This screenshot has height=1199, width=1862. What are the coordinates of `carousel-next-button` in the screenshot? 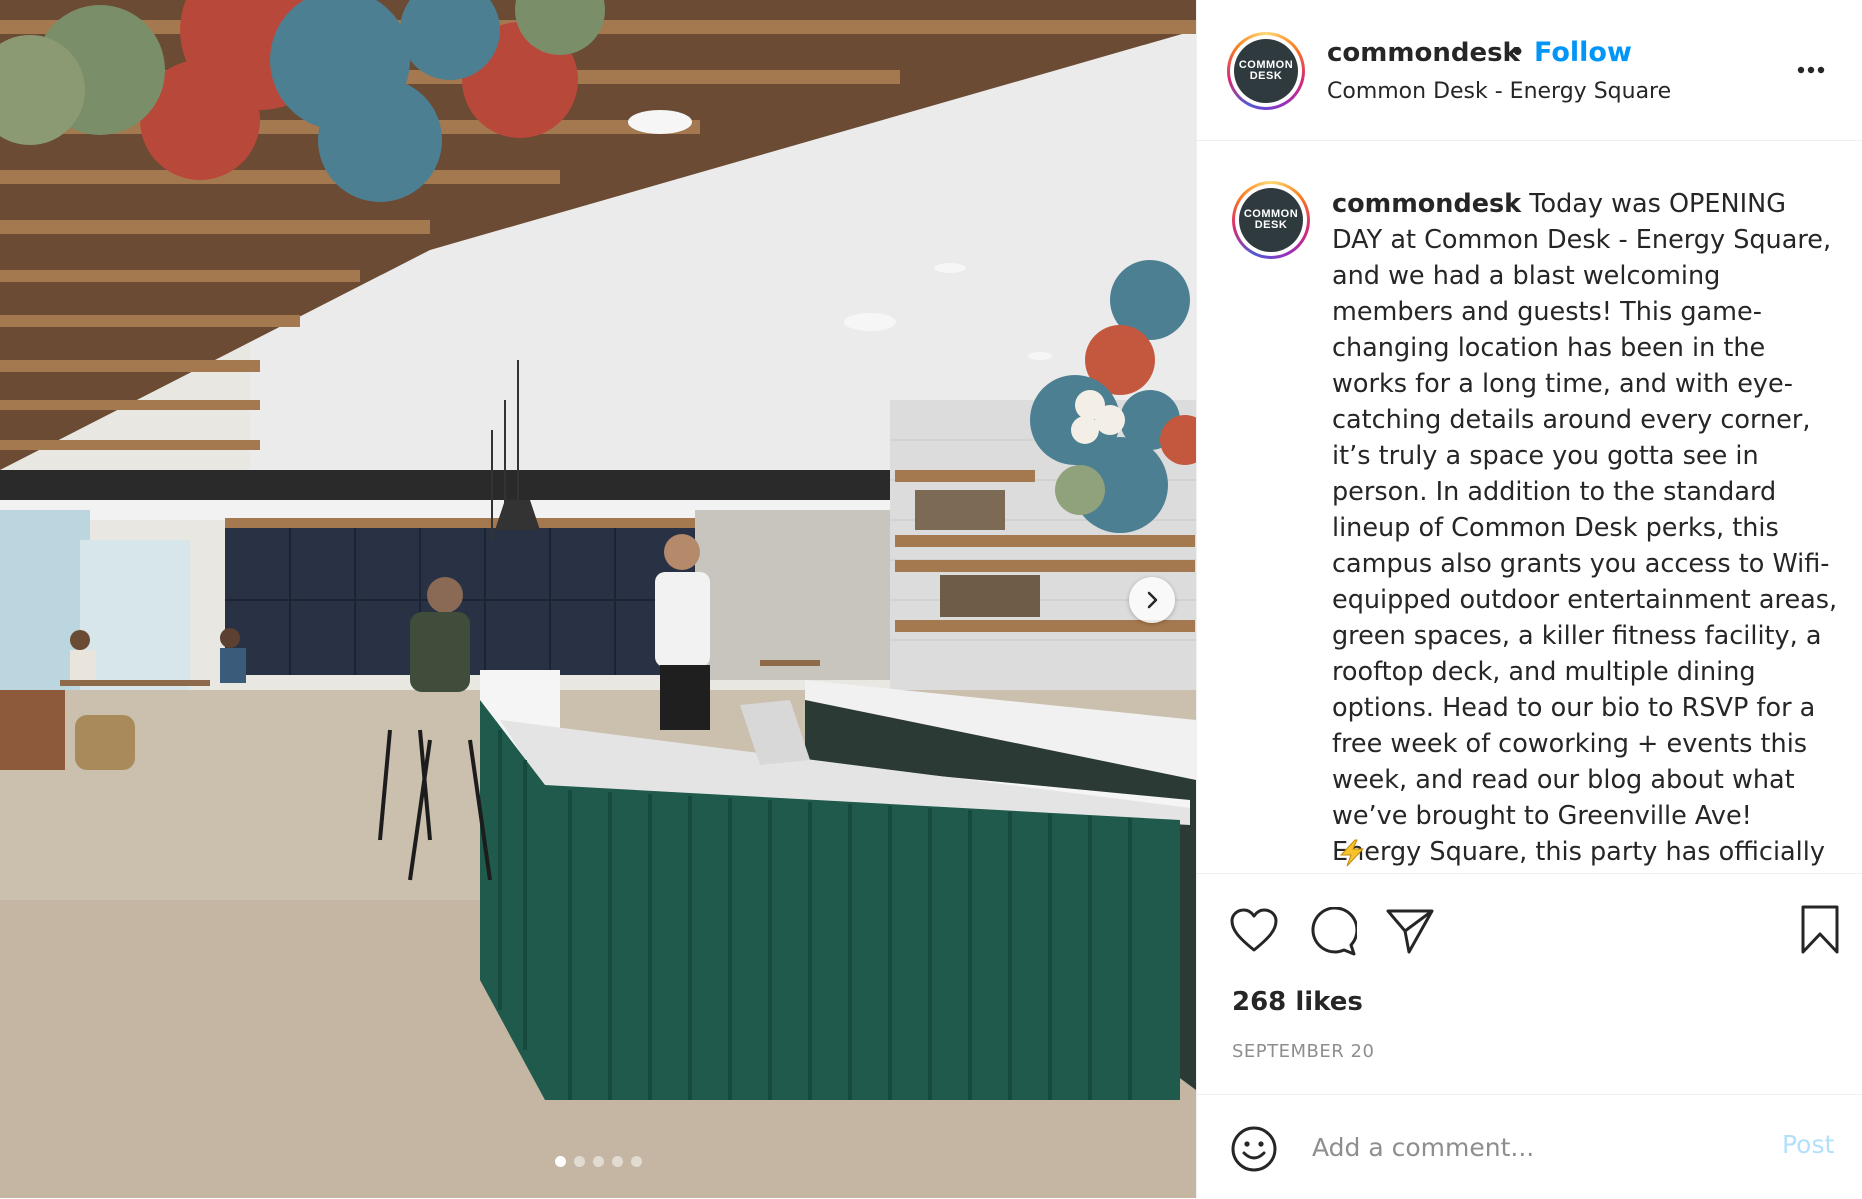 It's located at (1152, 600).